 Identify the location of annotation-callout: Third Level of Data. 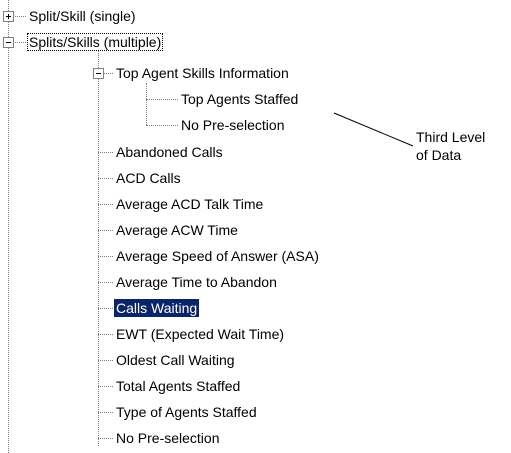
(450, 146).